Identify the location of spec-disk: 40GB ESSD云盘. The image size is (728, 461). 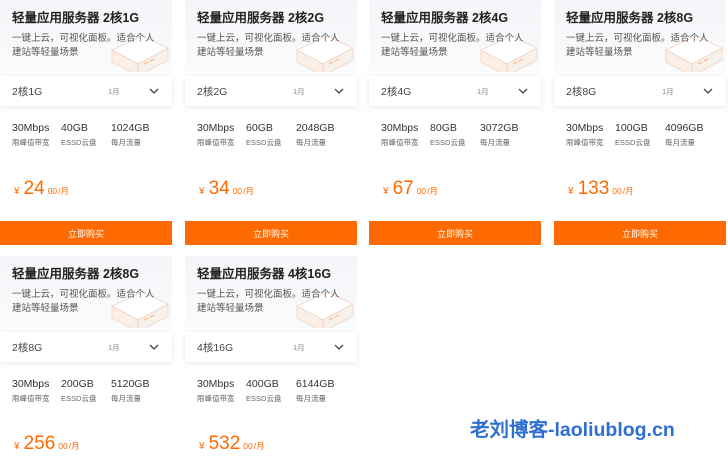
(79, 134).